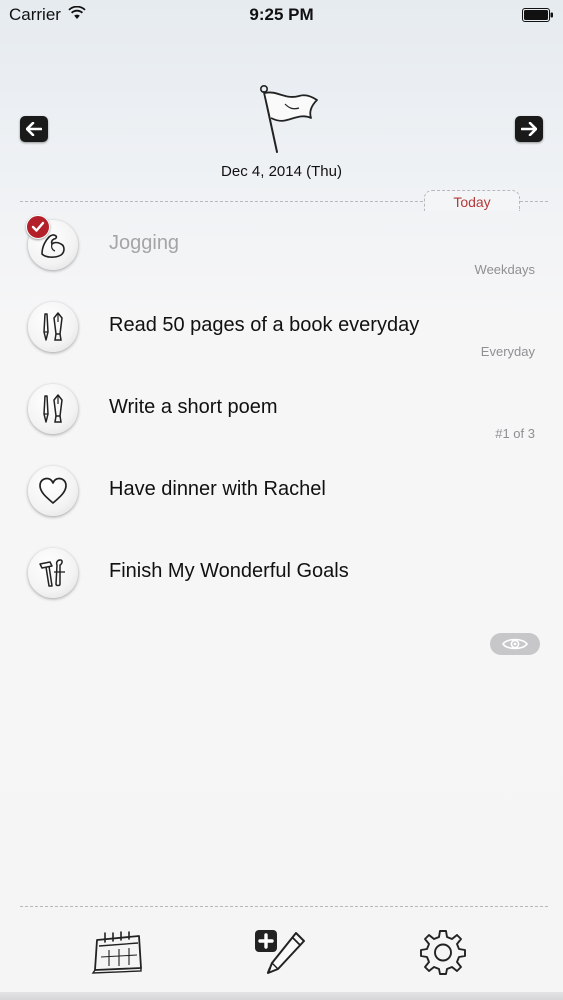  Describe the element at coordinates (193, 407) in the screenshot. I see `task-title: Write a short poem` at that location.